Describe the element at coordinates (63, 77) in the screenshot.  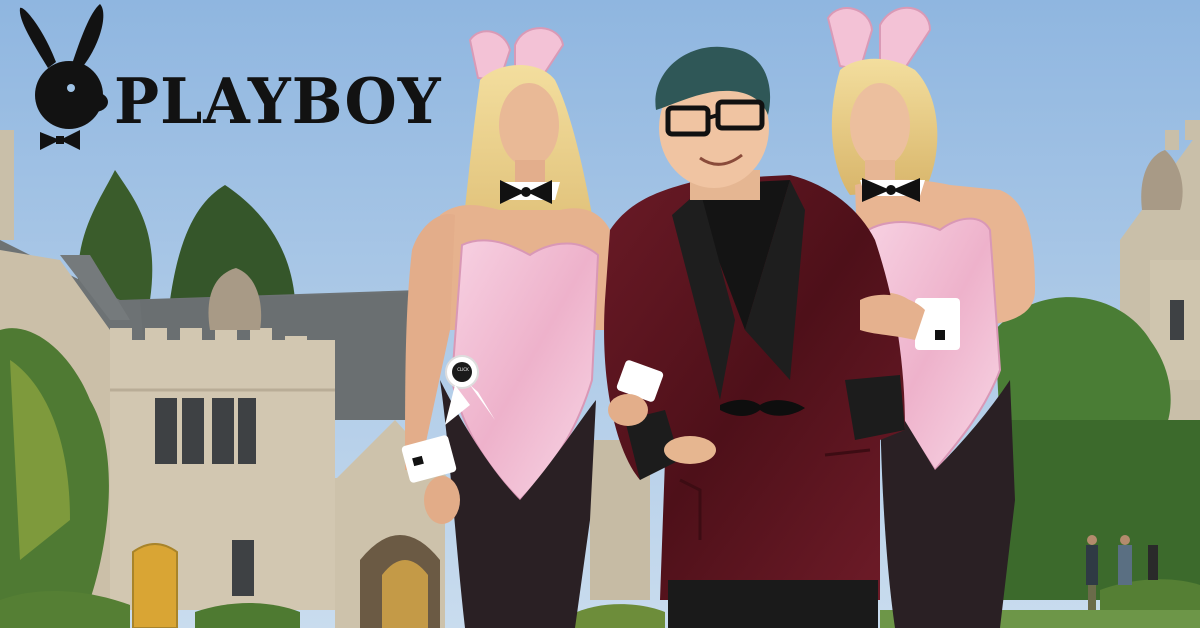
I see `rabbit-head-bowtie-icon` at that location.